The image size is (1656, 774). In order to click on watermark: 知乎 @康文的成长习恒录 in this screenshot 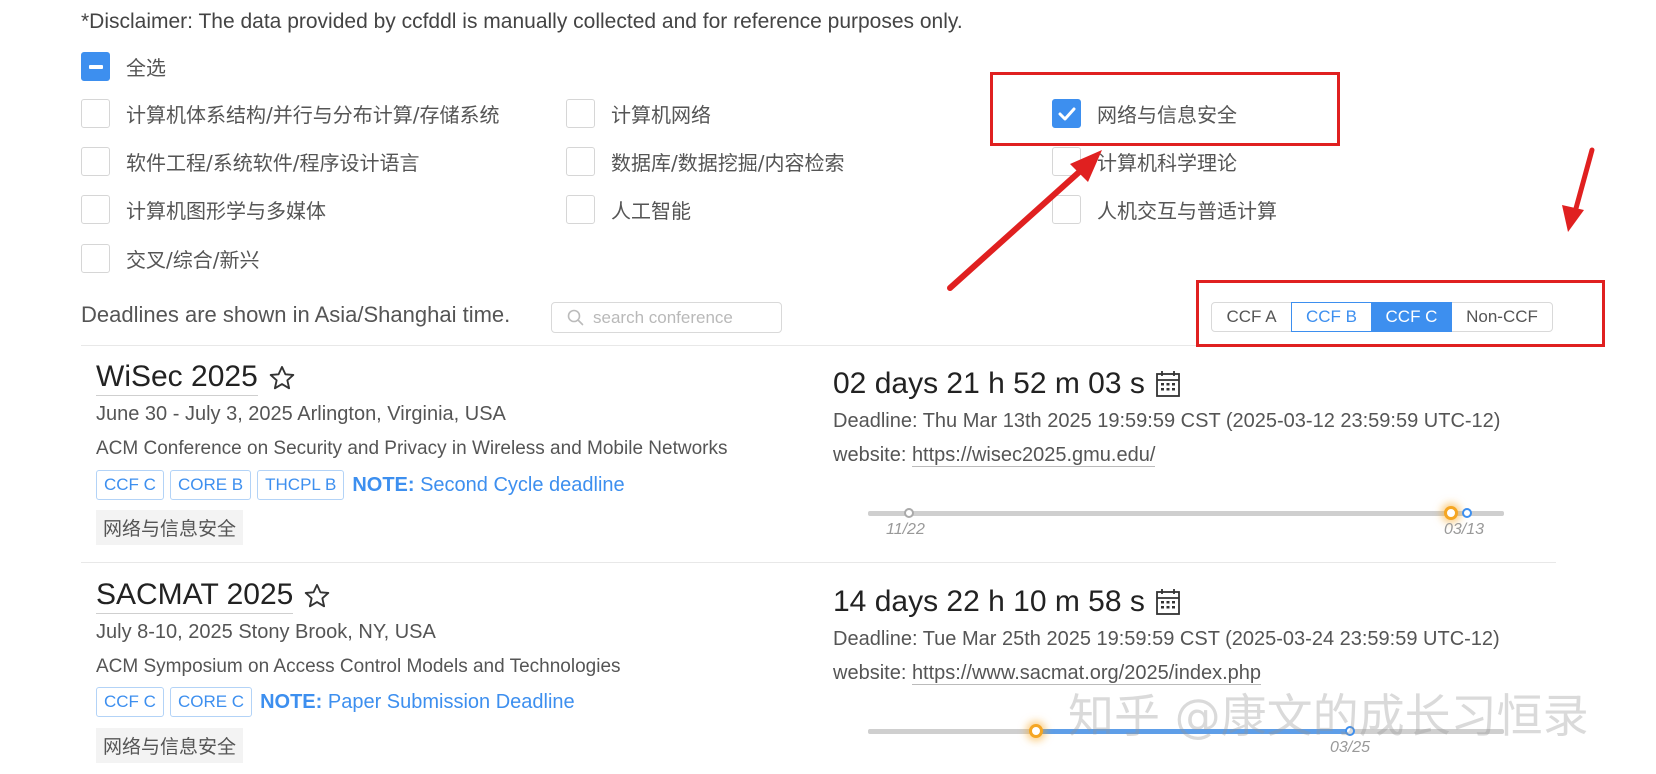, I will do `click(1328, 716)`.